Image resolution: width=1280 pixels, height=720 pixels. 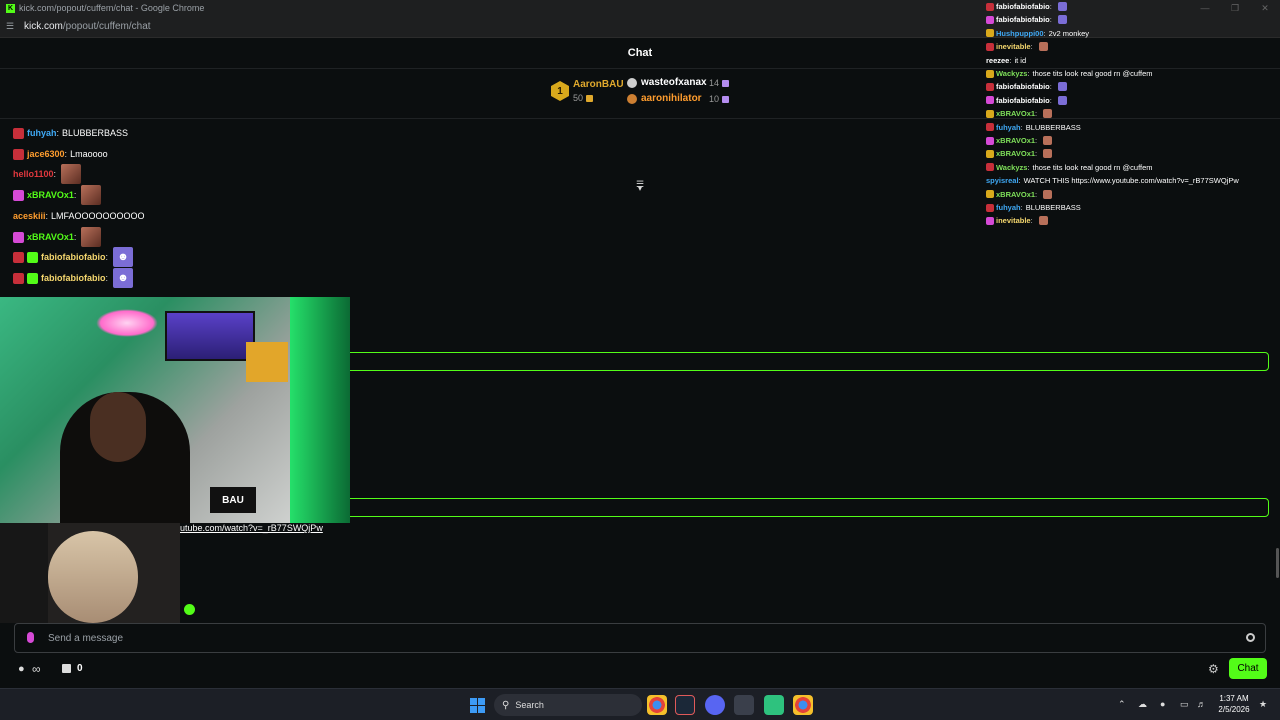 What do you see at coordinates (42, 133) in the screenshot?
I see `chat-username: fuhyah` at bounding box center [42, 133].